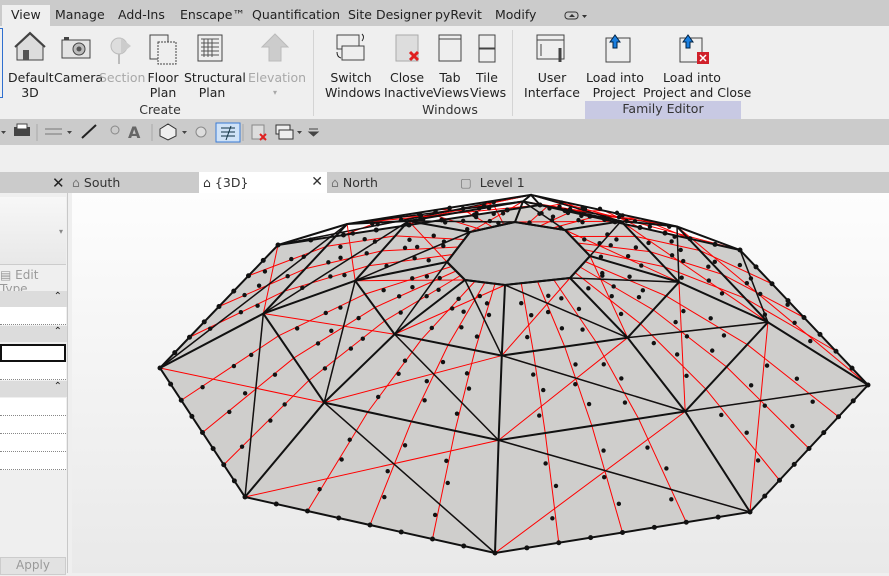 This screenshot has height=576, width=889. What do you see at coordinates (58, 183) in the screenshot?
I see `close-properties-icon: ✕` at bounding box center [58, 183].